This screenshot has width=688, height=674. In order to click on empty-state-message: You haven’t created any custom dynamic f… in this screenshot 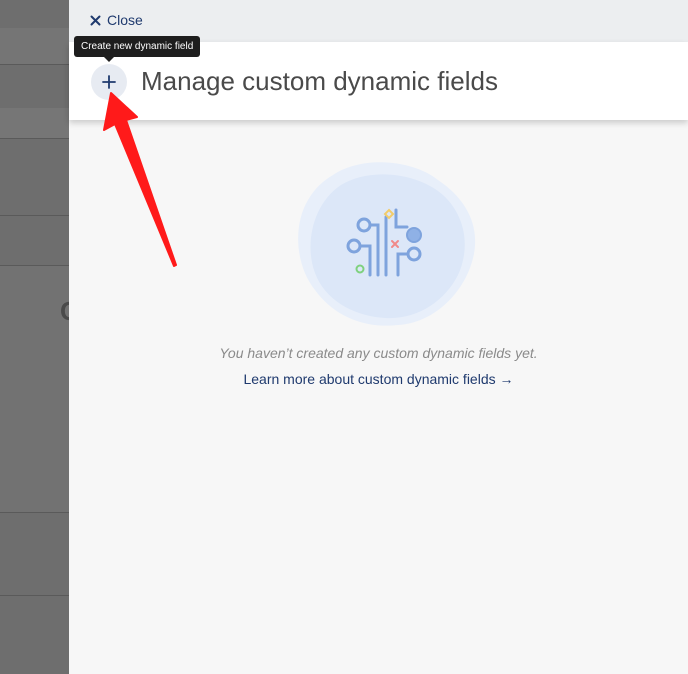, I will do `click(378, 353)`.